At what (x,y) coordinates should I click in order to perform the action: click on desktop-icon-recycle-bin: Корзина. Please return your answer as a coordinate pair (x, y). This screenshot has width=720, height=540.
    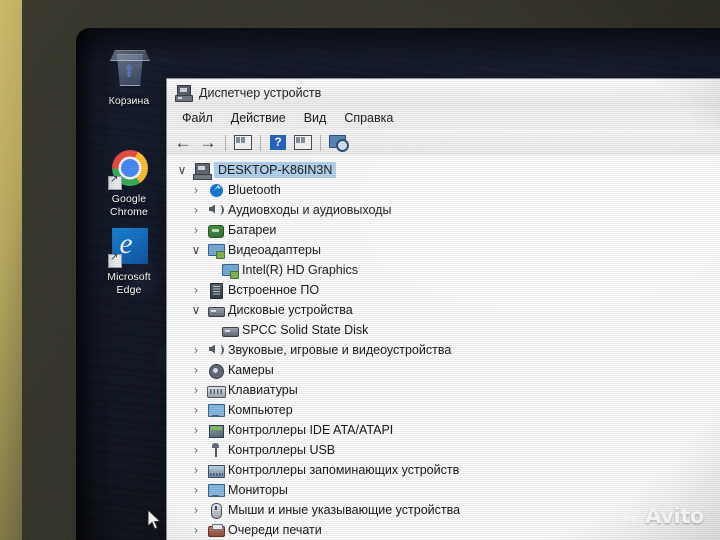
    Looking at the image, I should click on (129, 79).